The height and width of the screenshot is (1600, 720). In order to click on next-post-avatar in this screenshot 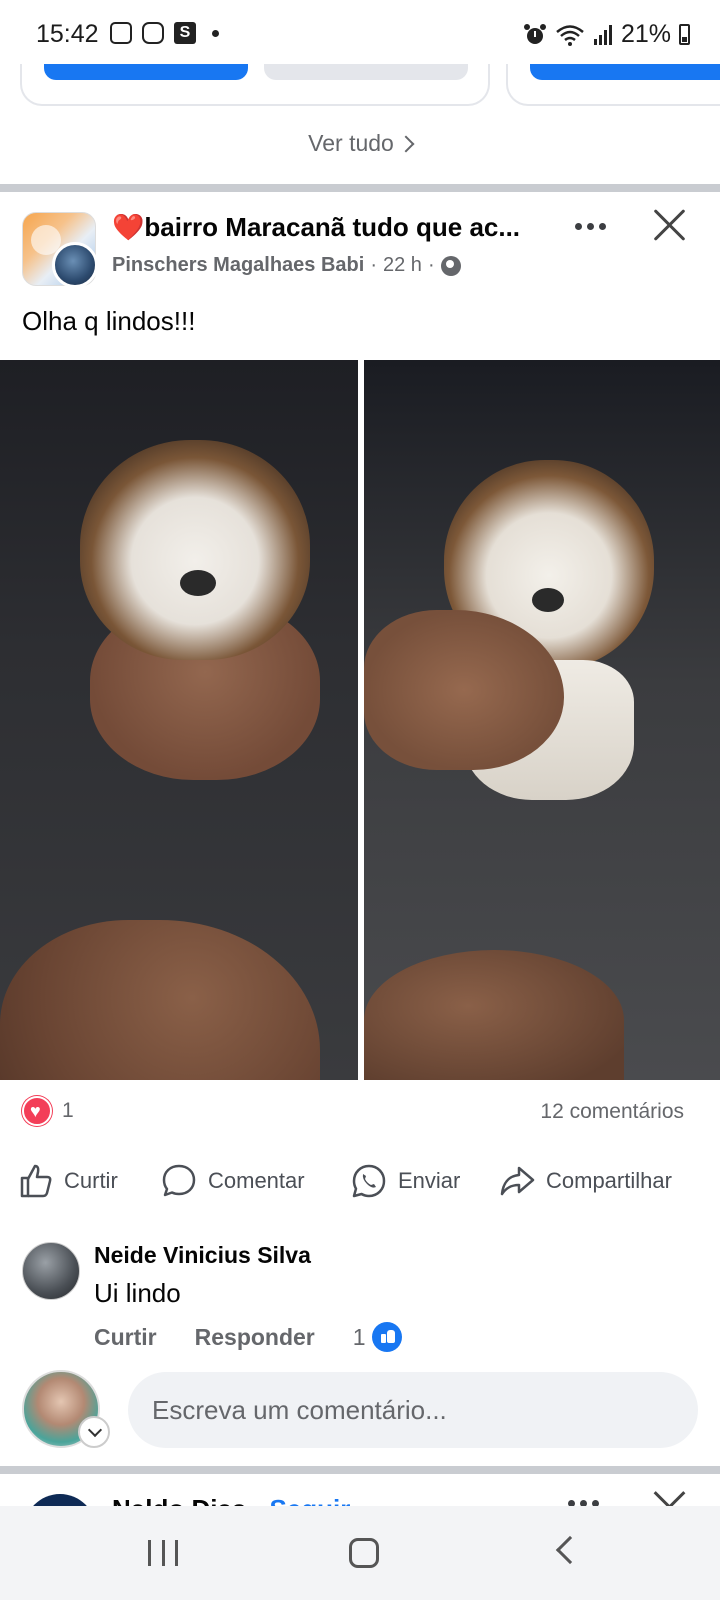, I will do `click(60, 1500)`.